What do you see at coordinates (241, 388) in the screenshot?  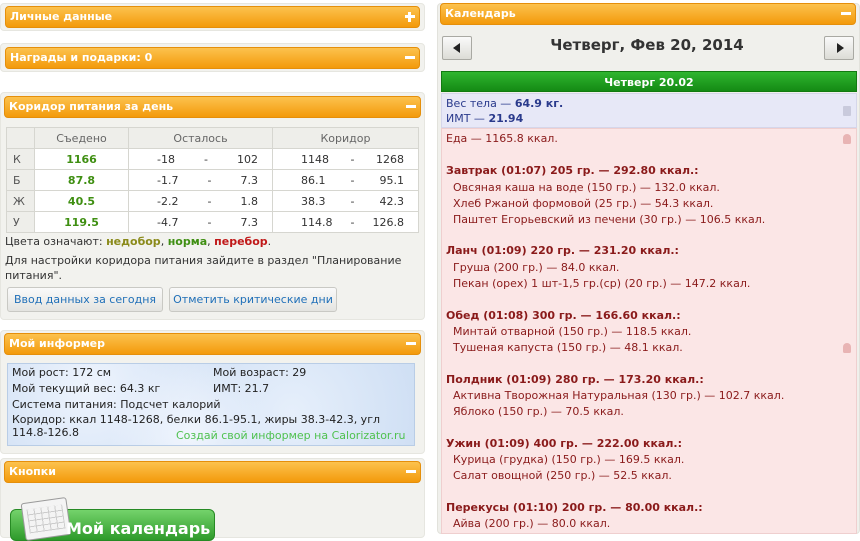 I see `informer-bmi: ИМТ: 21.7` at bounding box center [241, 388].